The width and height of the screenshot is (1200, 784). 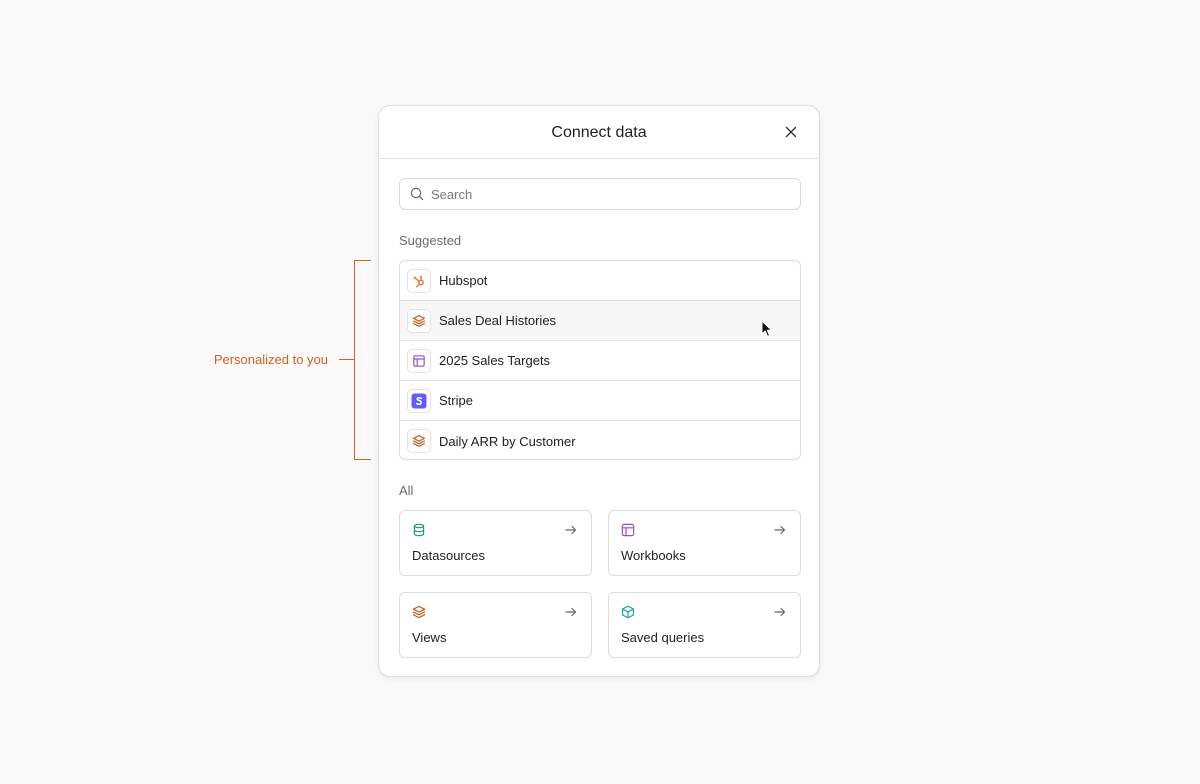 I want to click on annotation-bracket, so click(x=362, y=360).